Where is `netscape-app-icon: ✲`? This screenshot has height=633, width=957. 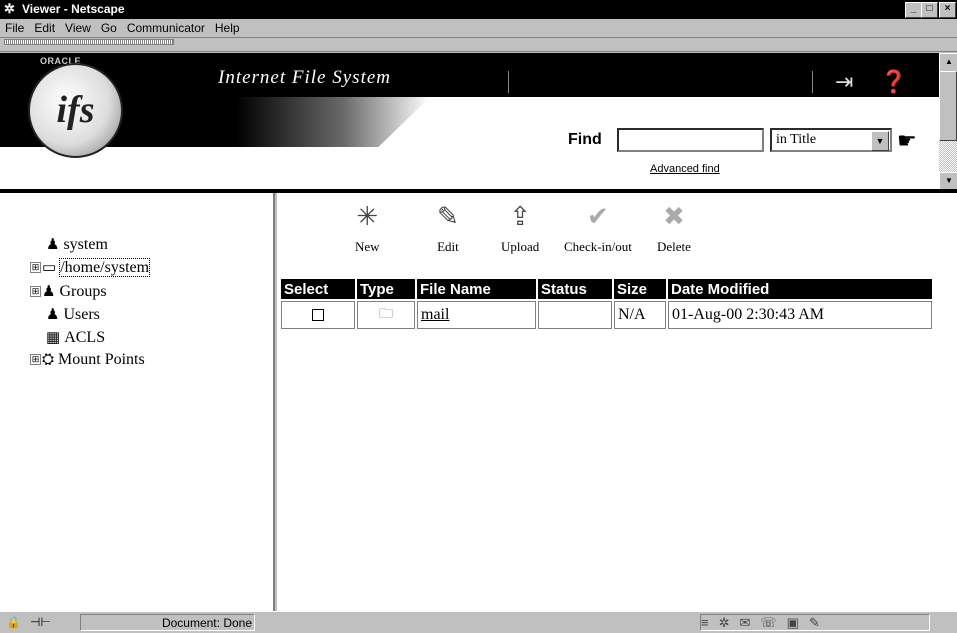
netscape-app-icon: ✲ is located at coordinates (9, 8).